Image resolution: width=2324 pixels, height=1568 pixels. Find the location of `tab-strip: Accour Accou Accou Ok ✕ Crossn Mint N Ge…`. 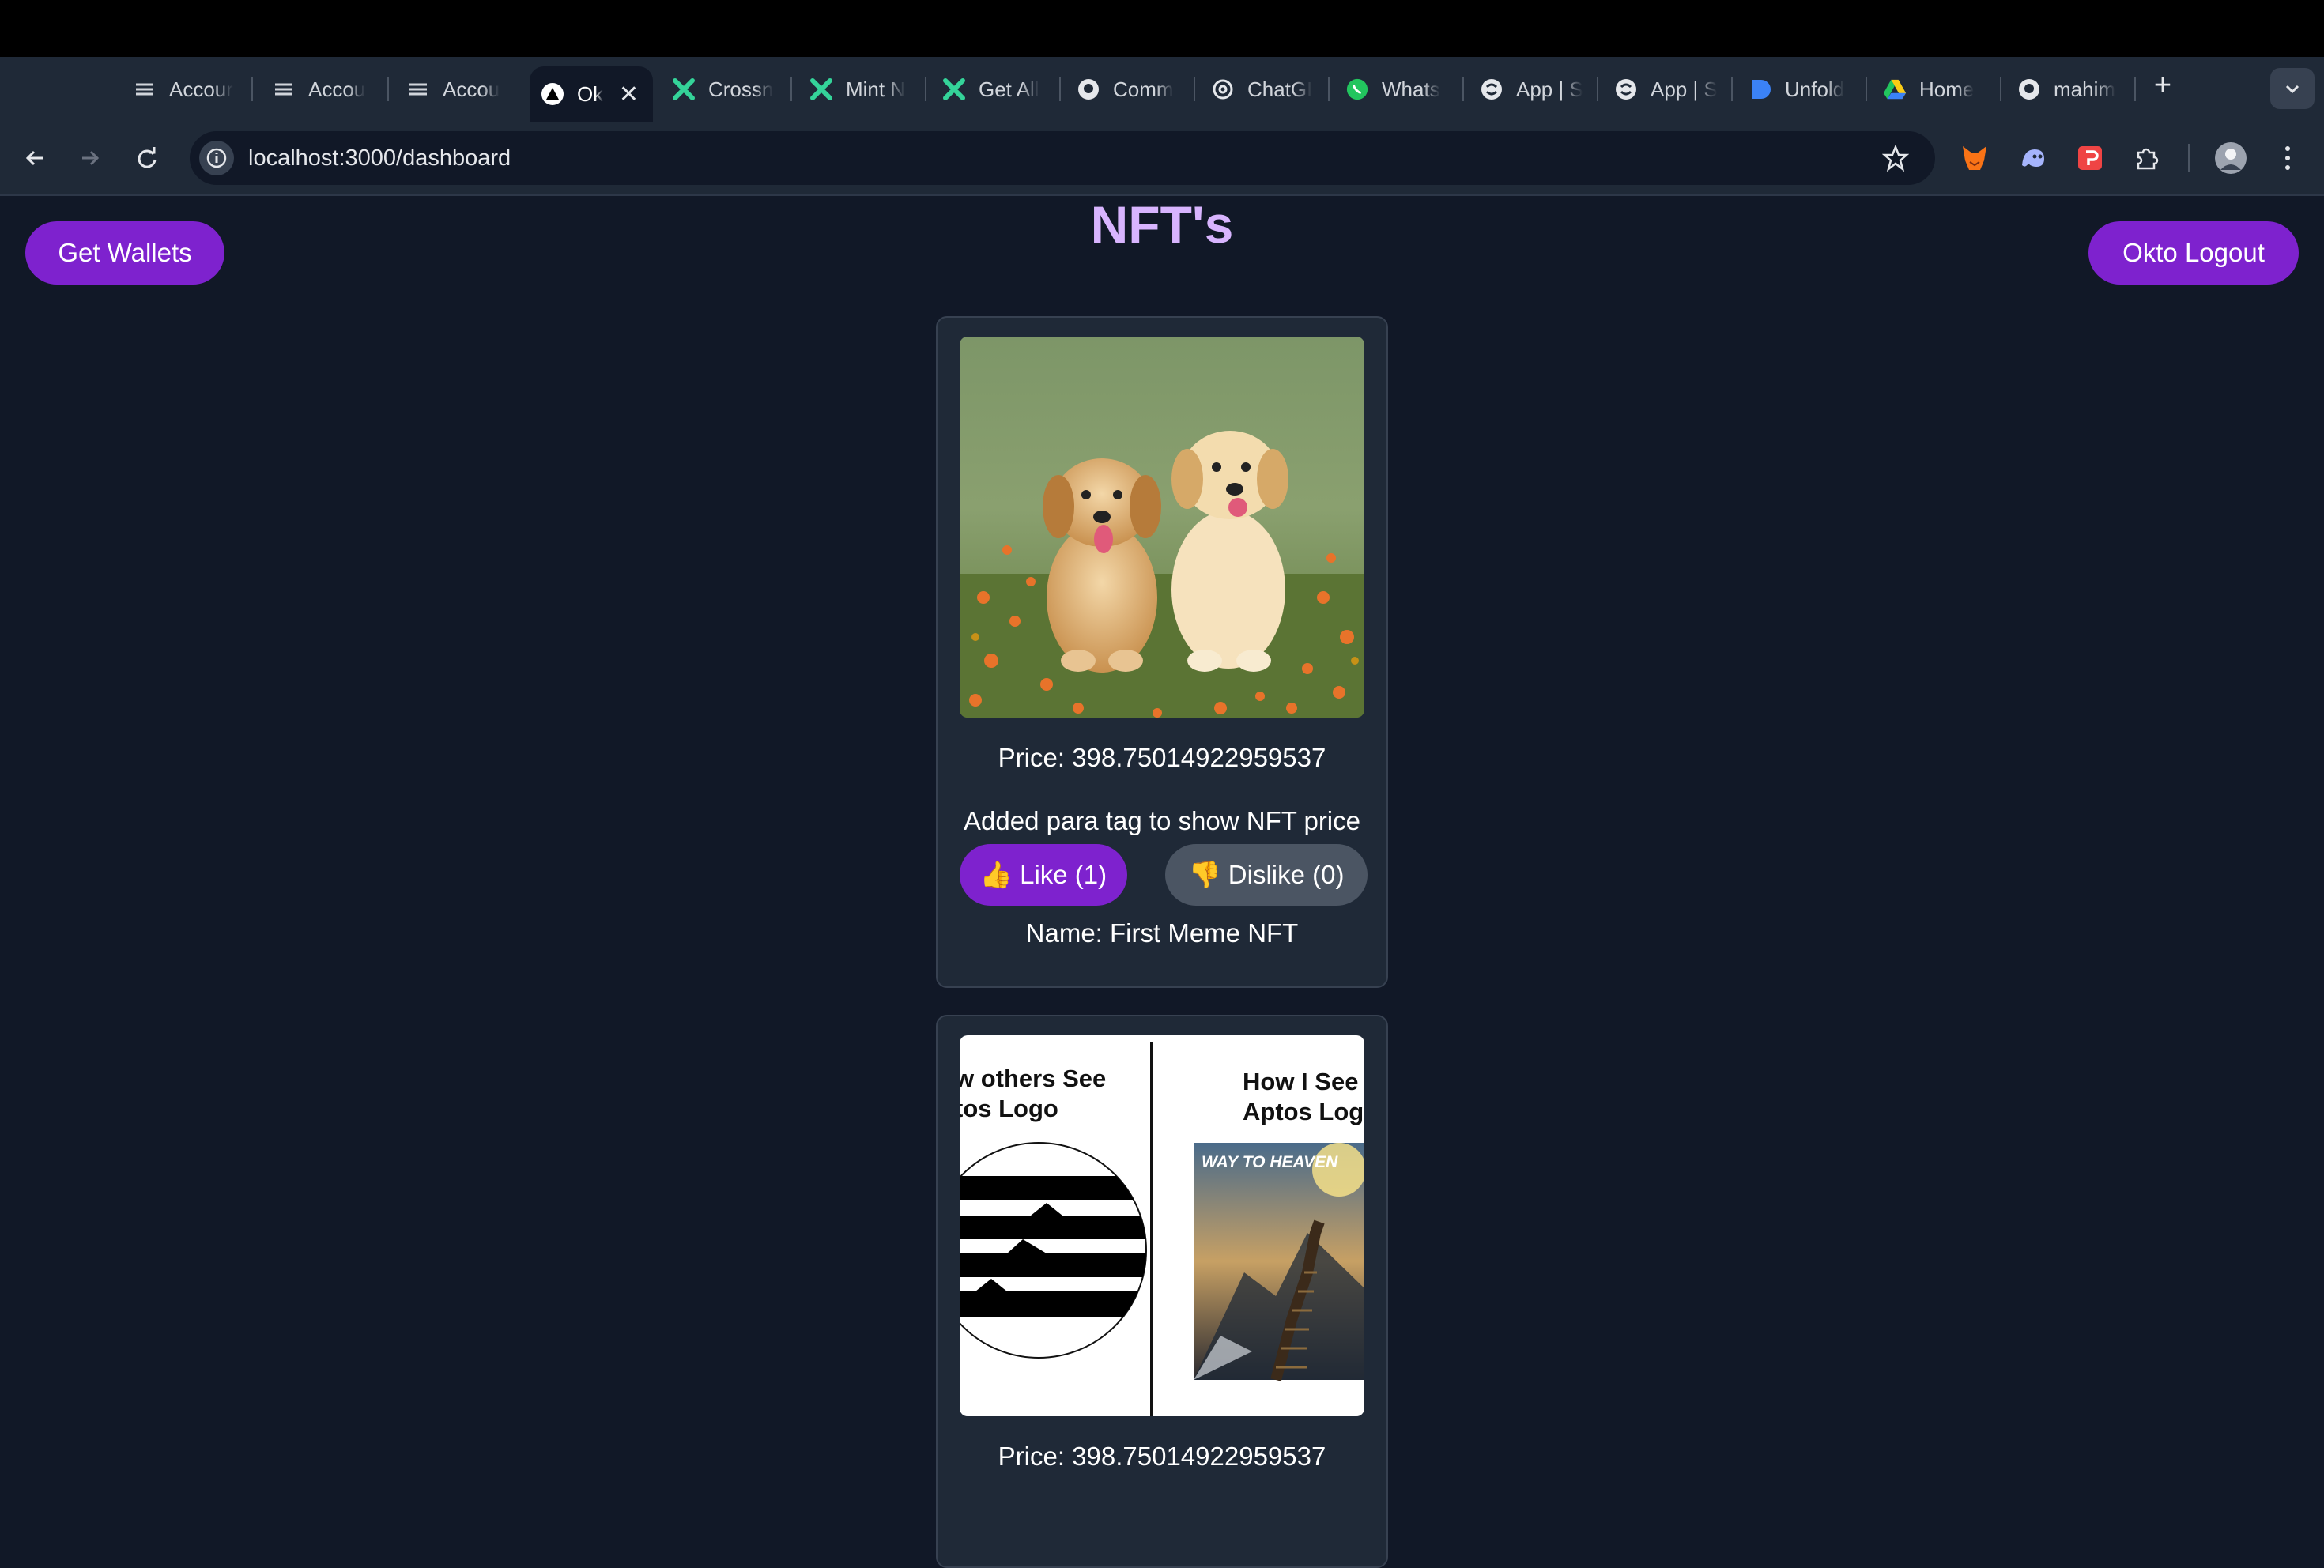

tab-strip: Accour Accou Accou Ok ✕ Crossn Mint N Ge… is located at coordinates (1162, 89).